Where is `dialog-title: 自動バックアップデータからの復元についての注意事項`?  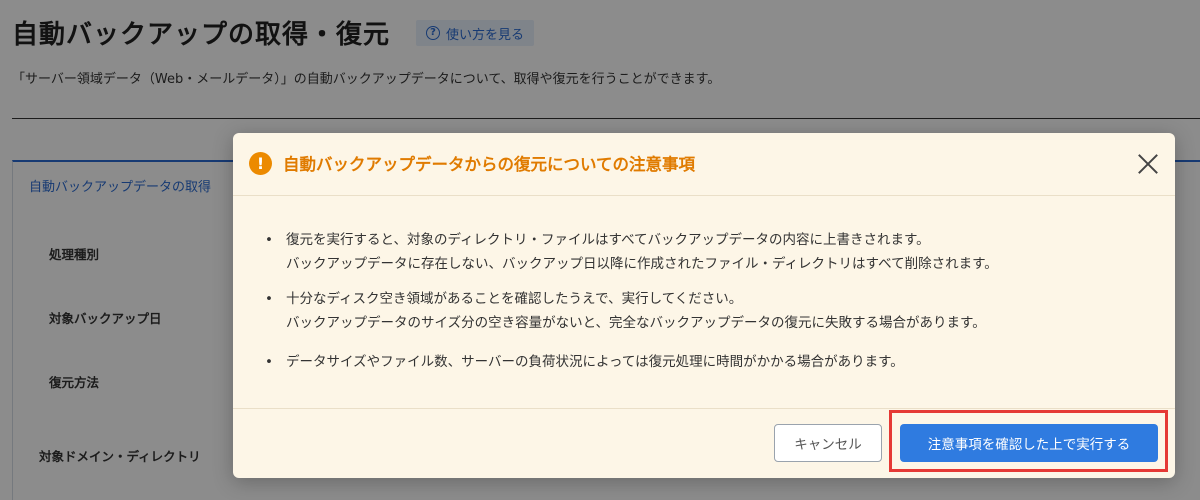
dialog-title: 自動バックアップデータからの復元についての注意事項 is located at coordinates (489, 164).